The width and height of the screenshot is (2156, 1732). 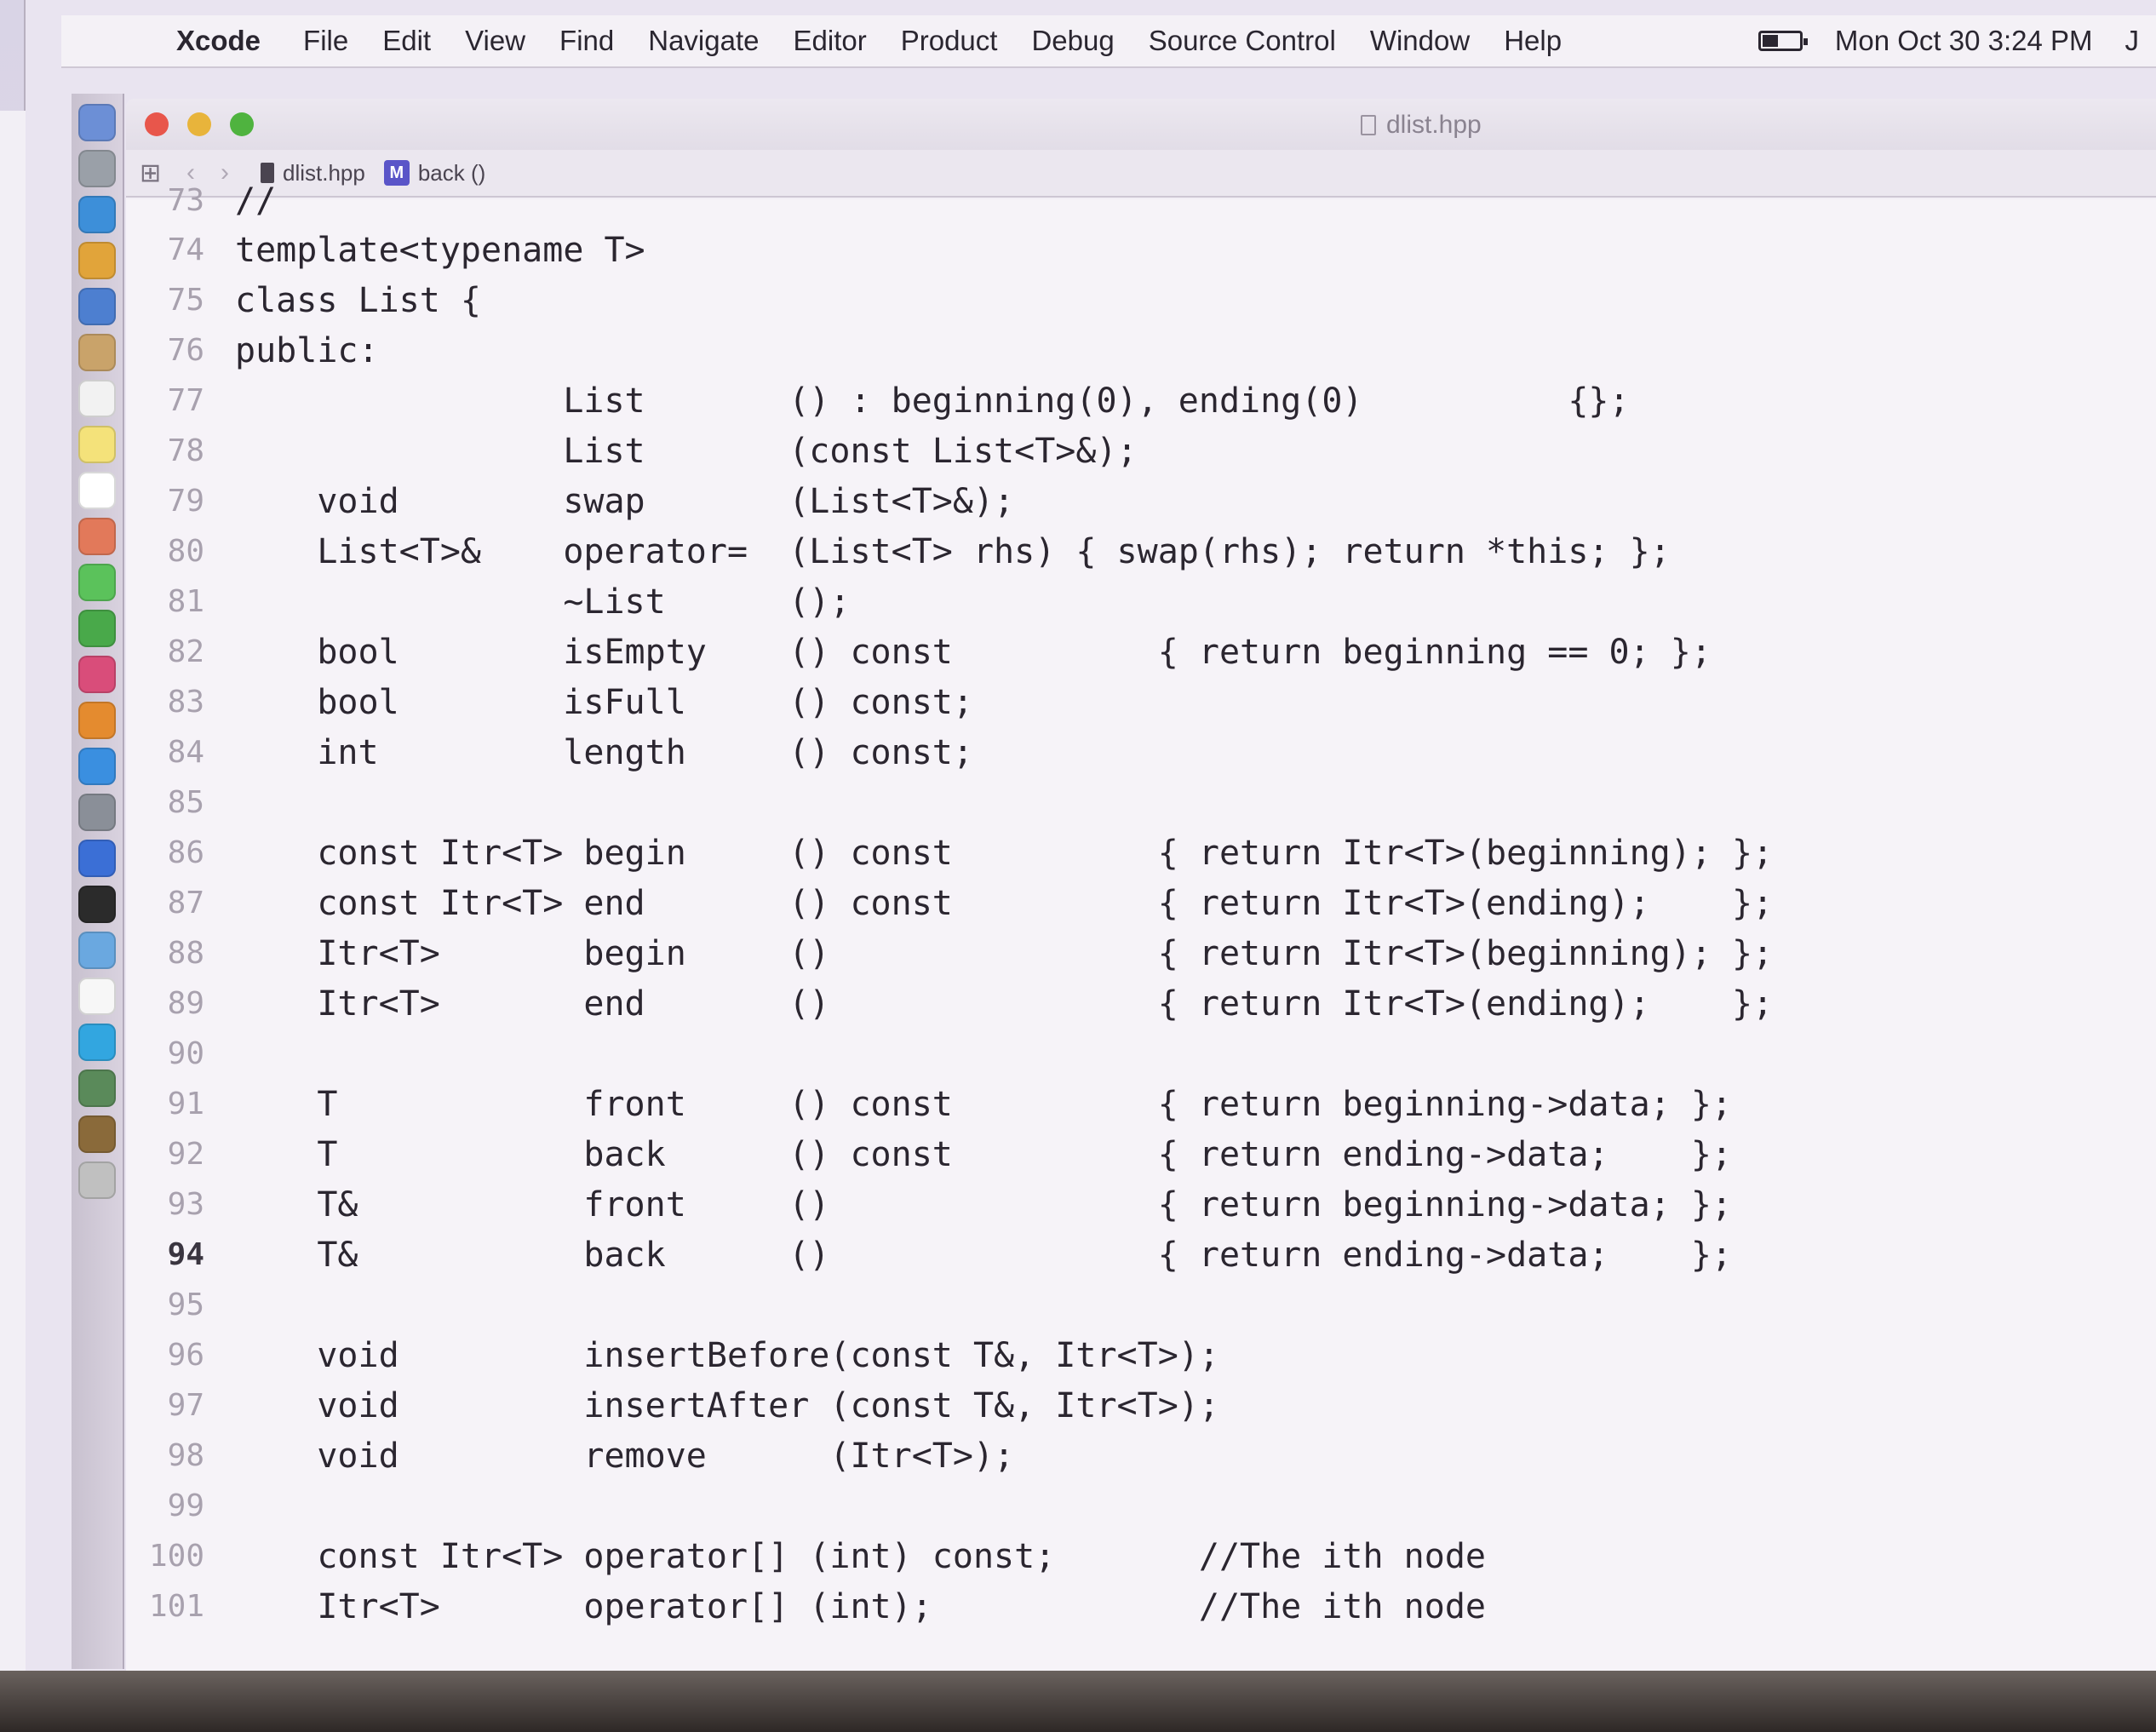 What do you see at coordinates (185, 201) in the screenshot?
I see `line-number: 73` at bounding box center [185, 201].